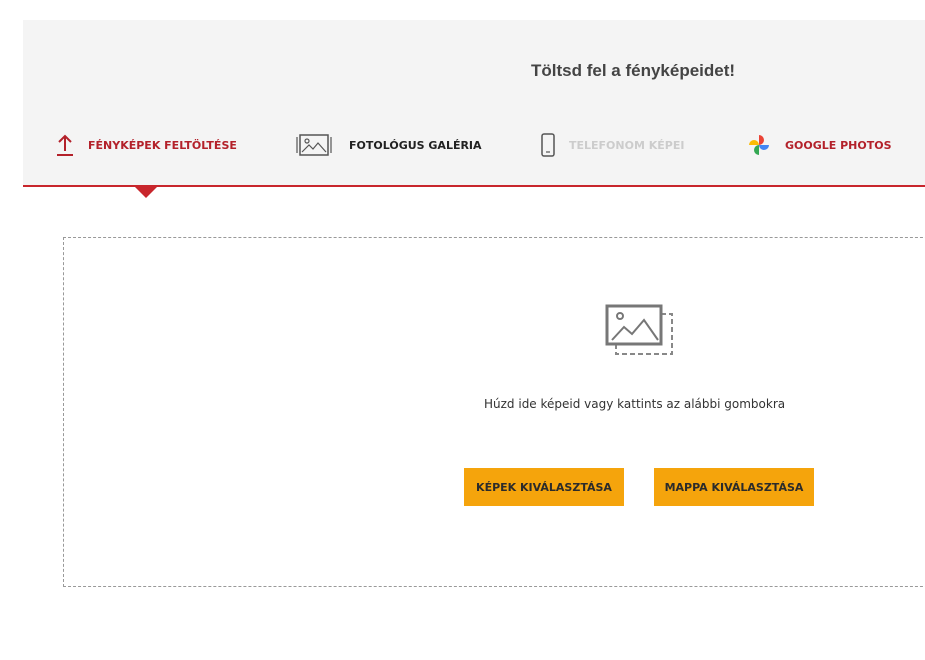  Describe the element at coordinates (759, 145) in the screenshot. I see `google-photos-icon` at that location.